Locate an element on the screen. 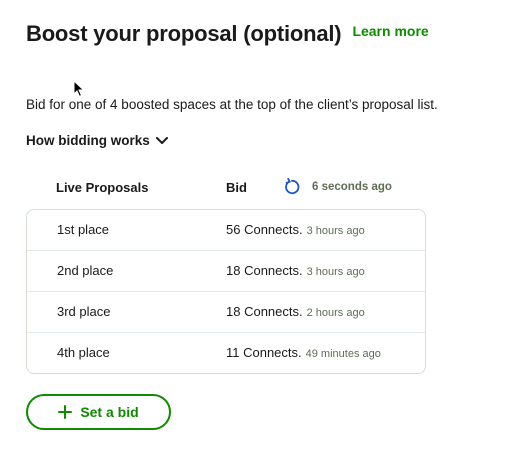 The image size is (527, 449). table-row: 2nd place 18 Connects. 3 hours ago is located at coordinates (226, 271).